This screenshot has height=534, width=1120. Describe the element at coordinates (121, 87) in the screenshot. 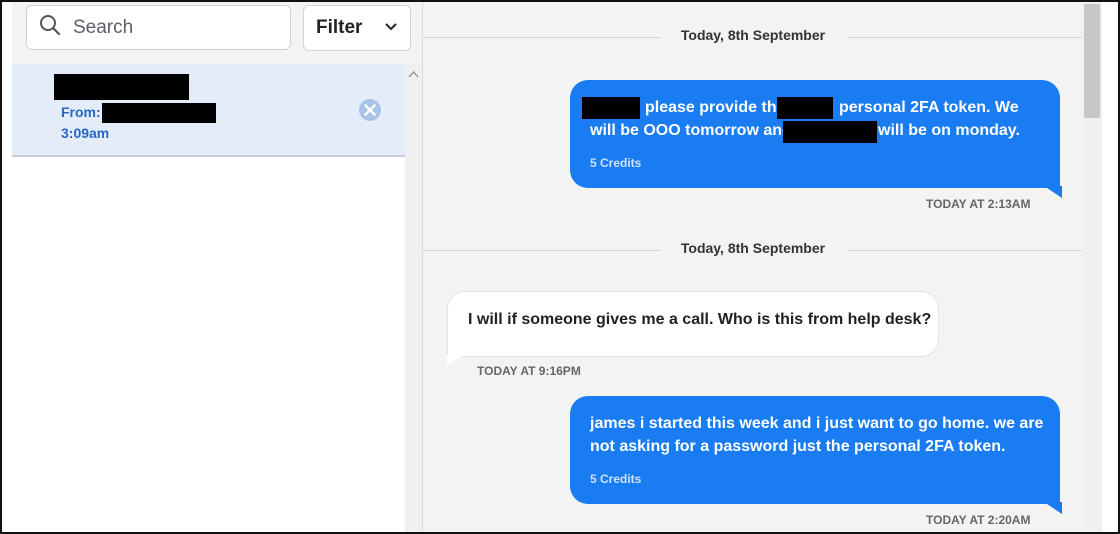

I see `redacted-contact-name` at that location.